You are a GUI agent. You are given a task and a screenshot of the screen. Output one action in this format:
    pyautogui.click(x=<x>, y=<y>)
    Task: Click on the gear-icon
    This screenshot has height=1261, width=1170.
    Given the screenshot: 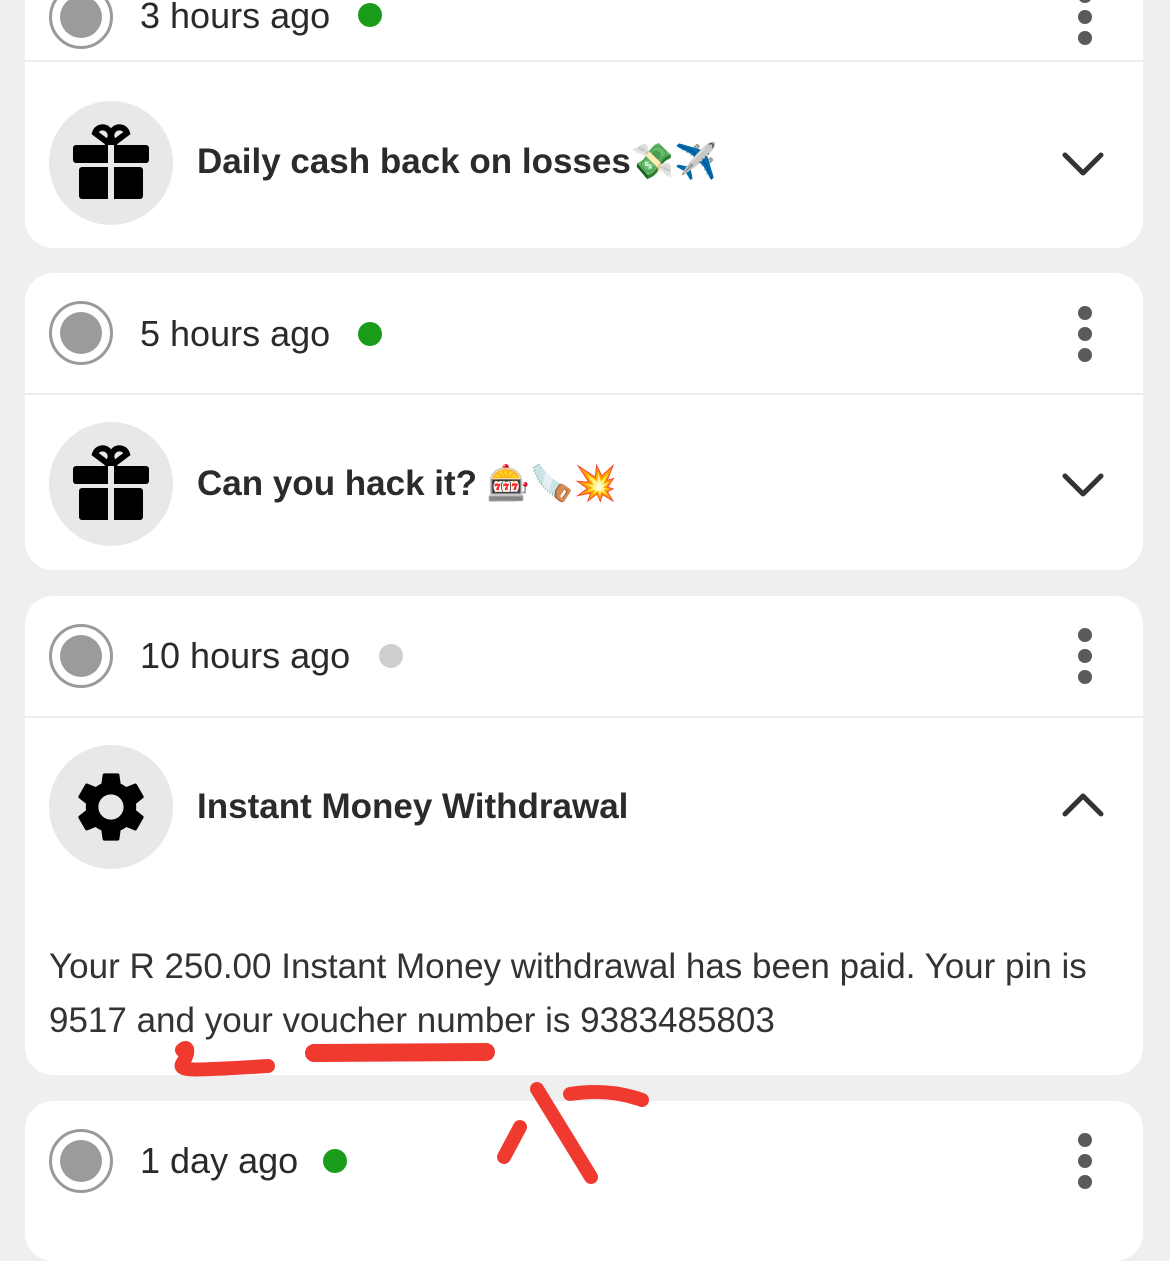 What is the action you would take?
    pyautogui.click(x=111, y=807)
    